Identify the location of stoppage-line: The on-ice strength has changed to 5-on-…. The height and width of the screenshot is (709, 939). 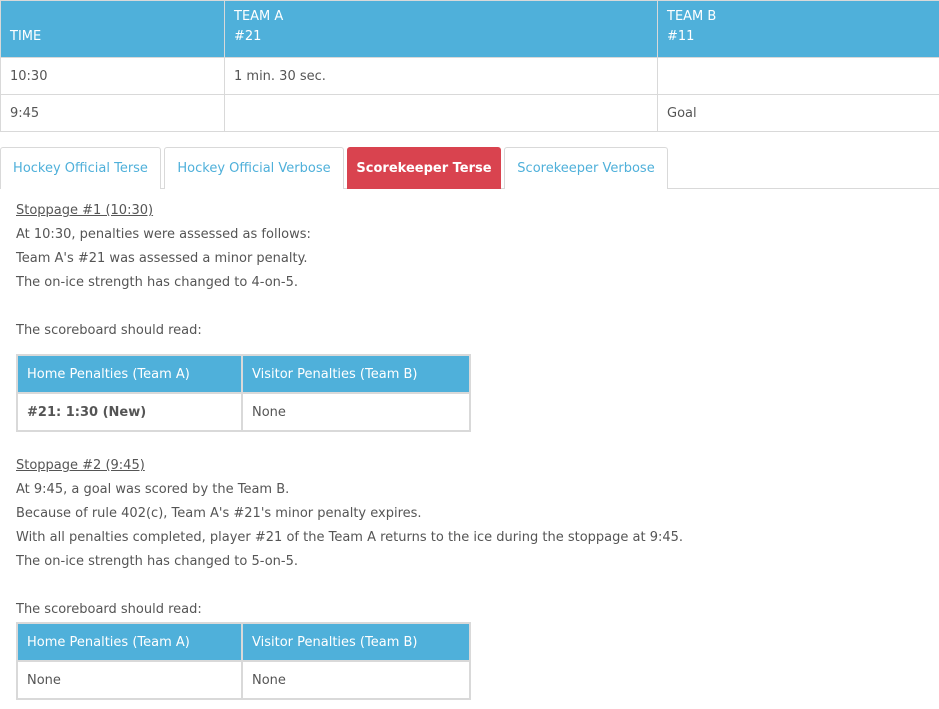
(157, 561).